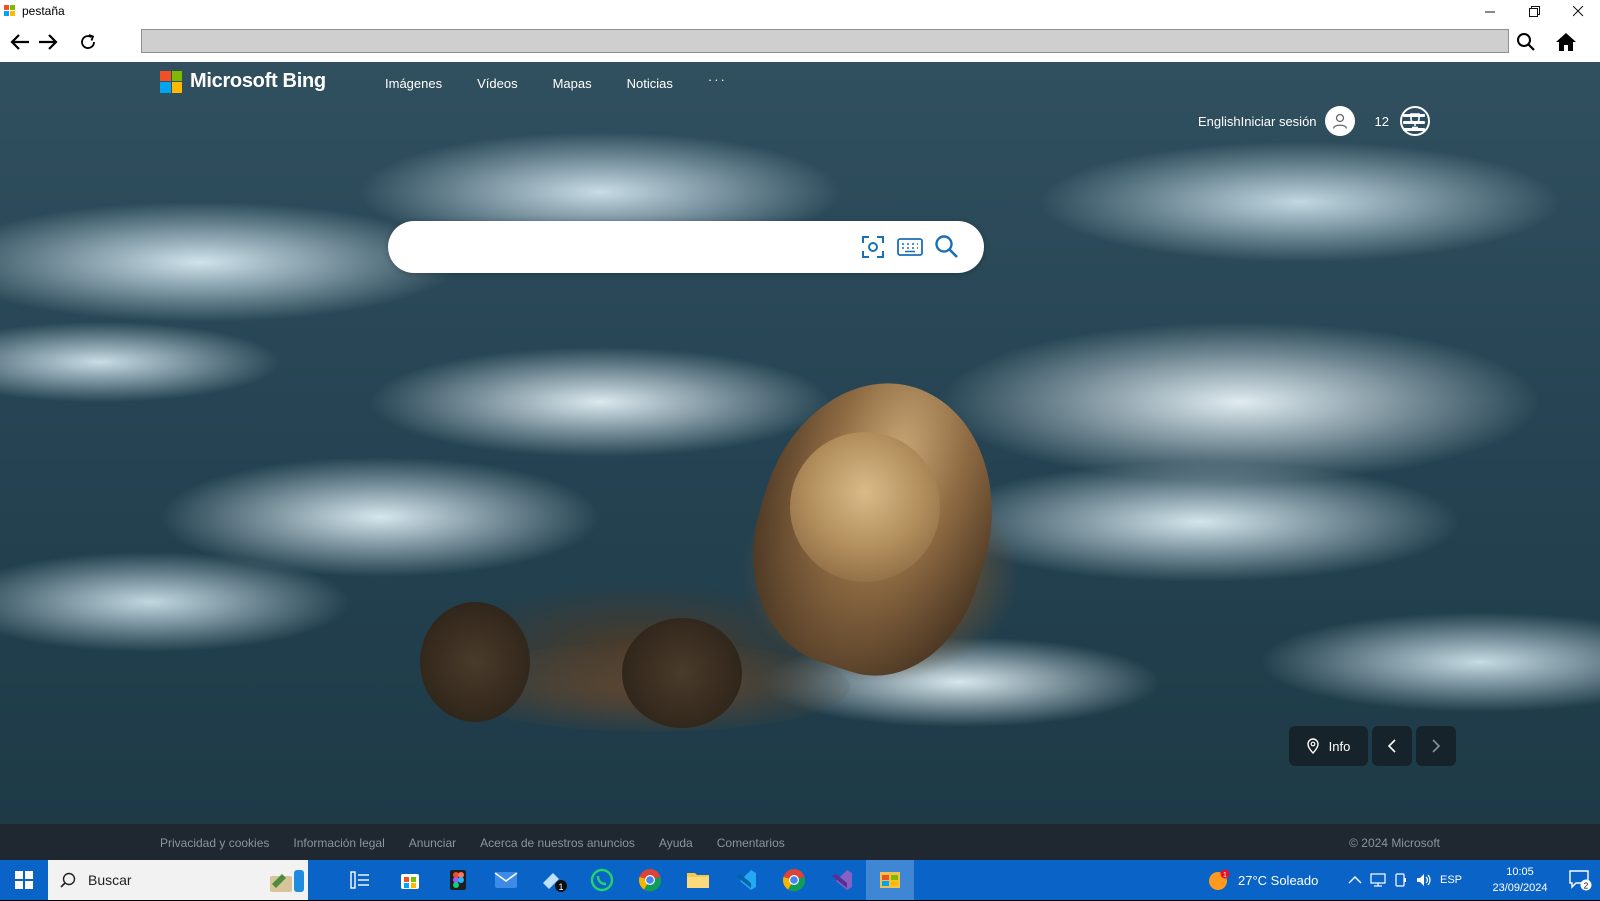  Describe the element at coordinates (1401, 880) in the screenshot. I see `battery-icon` at that location.